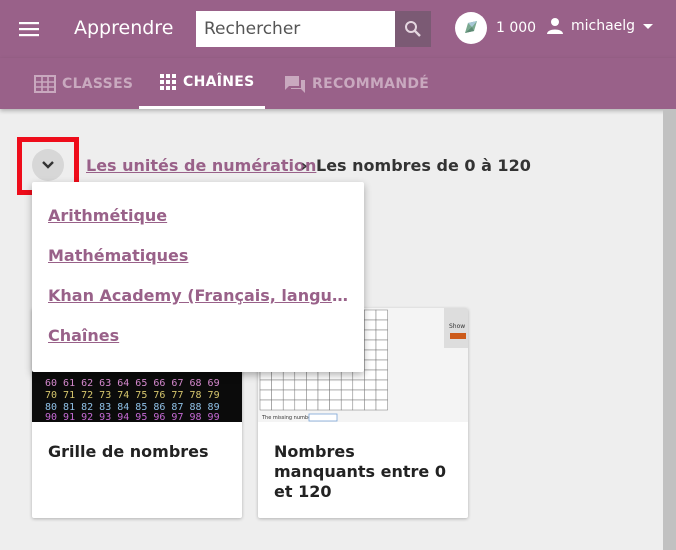 This screenshot has width=676, height=550. What do you see at coordinates (128, 451) in the screenshot?
I see `card-title: Grille de nombres` at bounding box center [128, 451].